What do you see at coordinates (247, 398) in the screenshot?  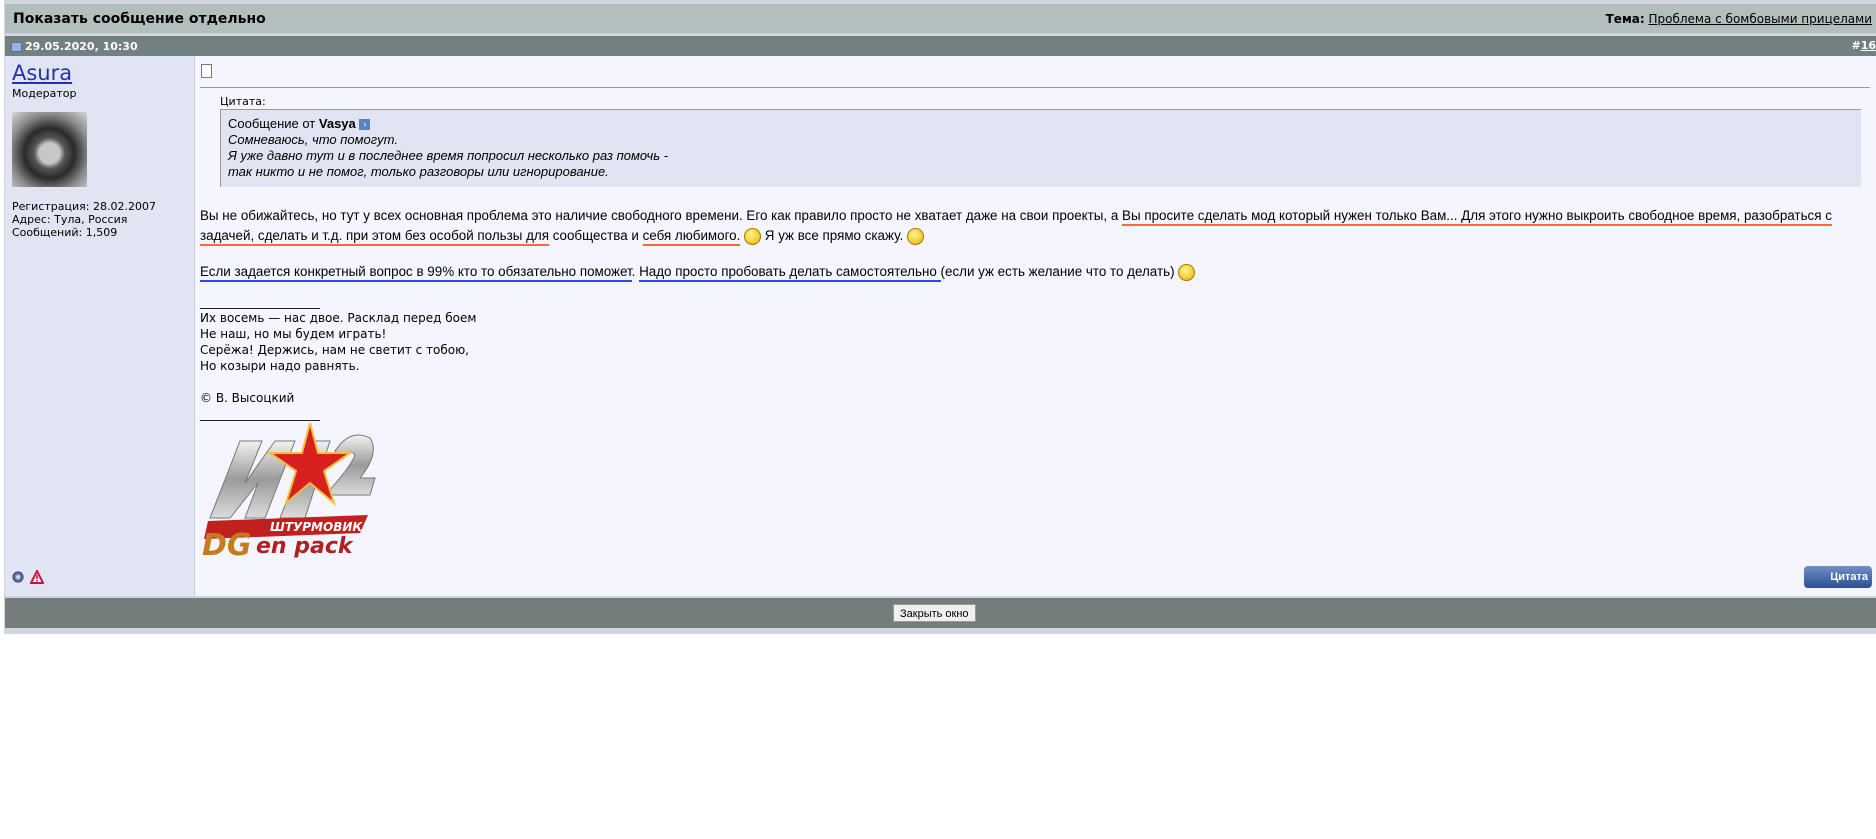 I see `signature-credit: © В. Высоцкий` at bounding box center [247, 398].